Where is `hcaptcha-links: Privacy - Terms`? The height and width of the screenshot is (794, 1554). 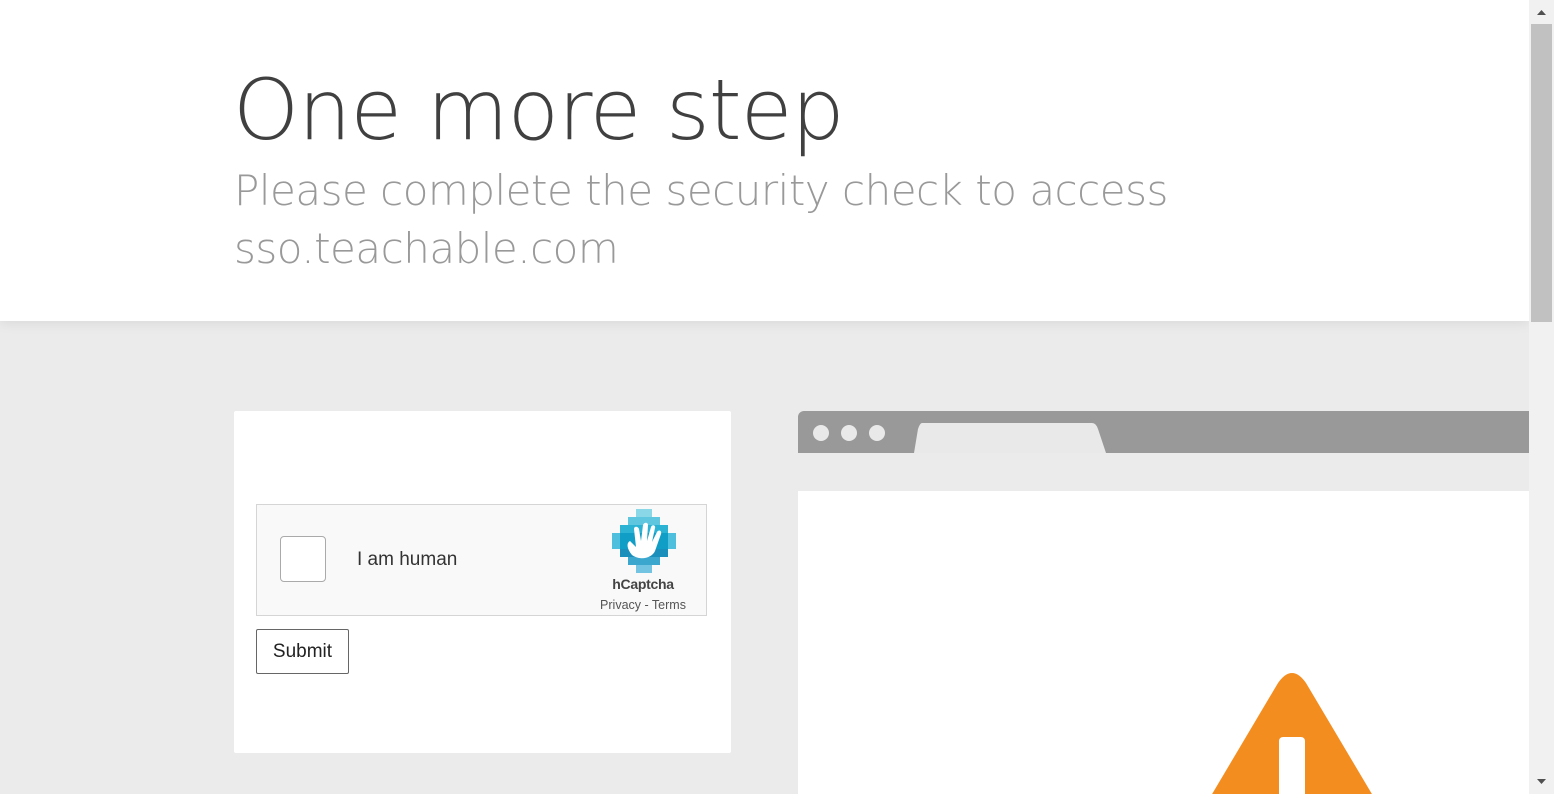
hcaptcha-links: Privacy - Terms is located at coordinates (643, 605).